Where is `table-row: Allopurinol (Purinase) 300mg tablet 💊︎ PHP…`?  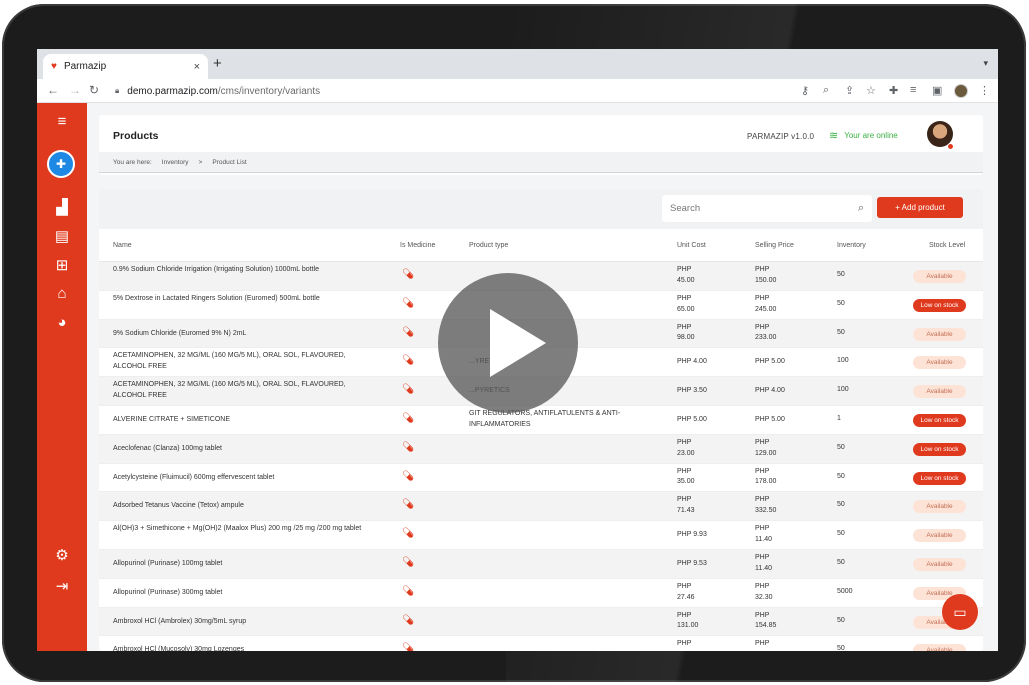 table-row: Allopurinol (Purinase) 300mg tablet 💊︎ PHP… is located at coordinates (541, 593).